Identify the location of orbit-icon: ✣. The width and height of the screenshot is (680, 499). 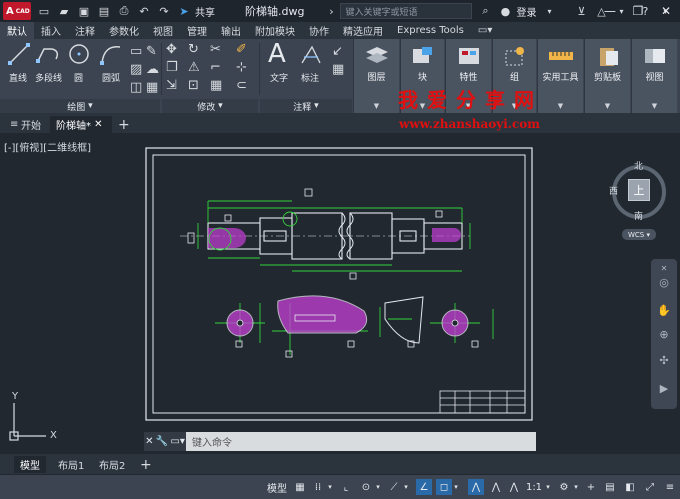
(664, 360).